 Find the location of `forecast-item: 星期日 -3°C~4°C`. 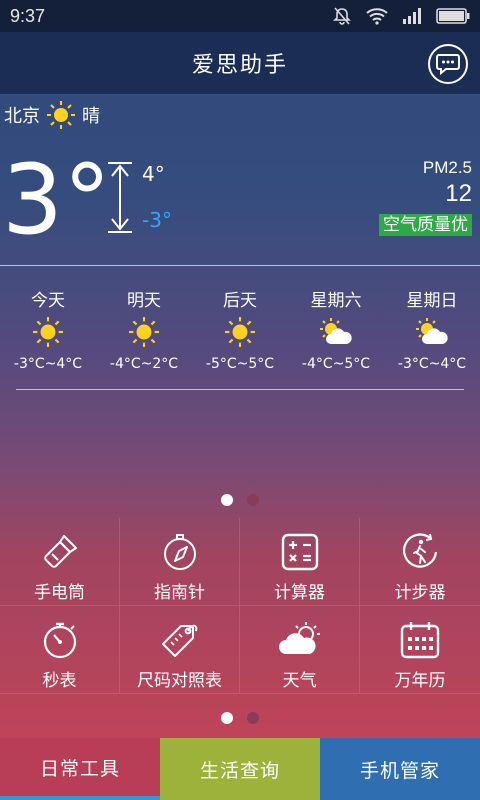

forecast-item: 星期日 -3°C~4°C is located at coordinates (432, 329).